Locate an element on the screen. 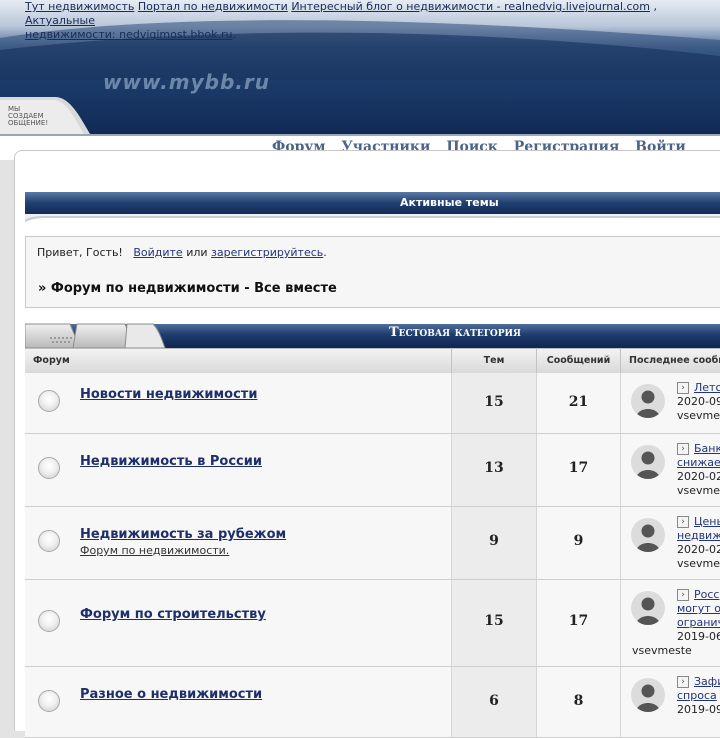 The width and height of the screenshot is (720, 738). greeting-or: или is located at coordinates (197, 252).